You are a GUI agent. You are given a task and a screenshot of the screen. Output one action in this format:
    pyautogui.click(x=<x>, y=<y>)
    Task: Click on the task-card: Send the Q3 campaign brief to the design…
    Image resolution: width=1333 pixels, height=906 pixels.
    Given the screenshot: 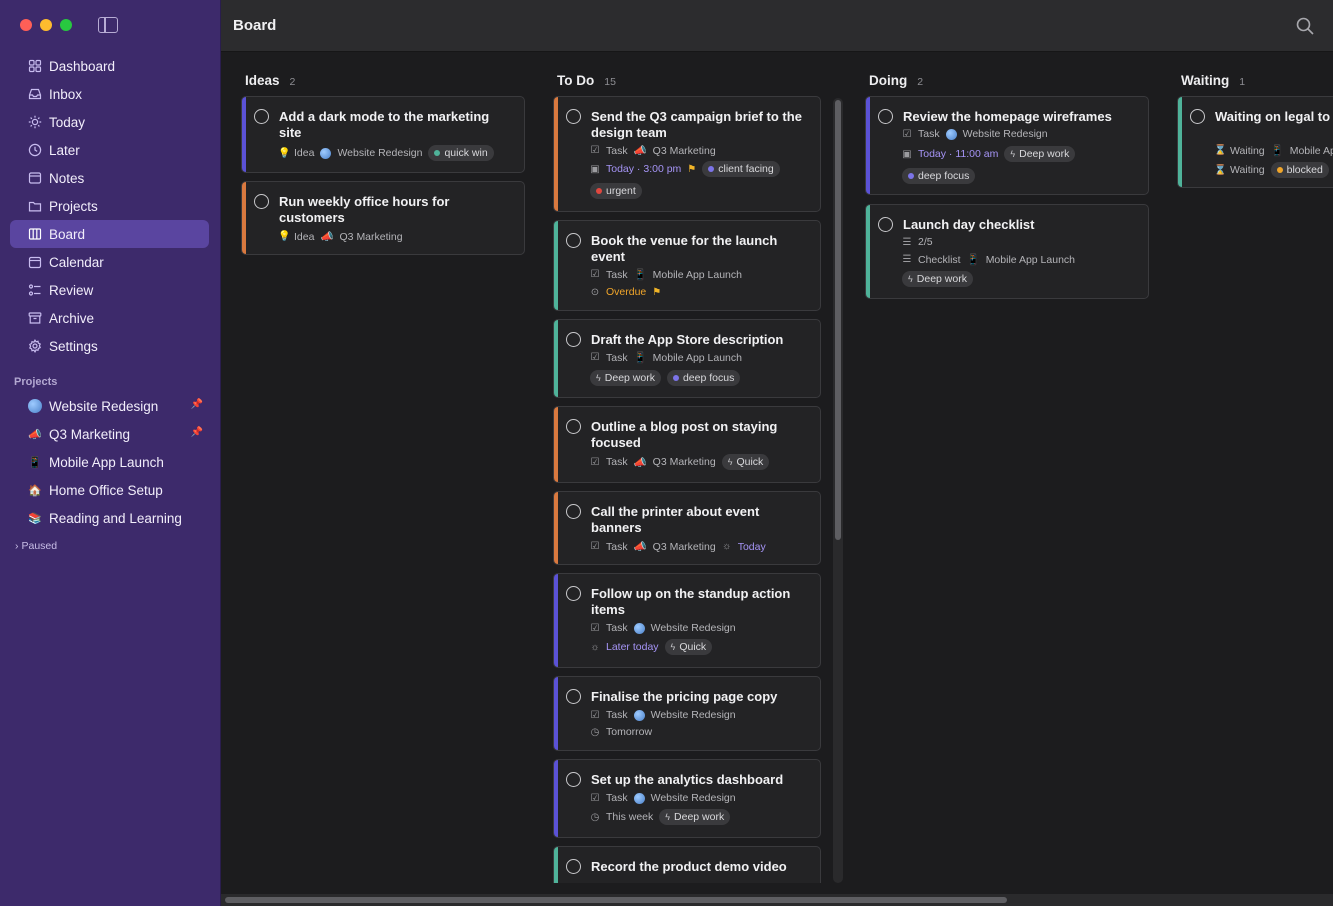 What is the action you would take?
    pyautogui.click(x=687, y=154)
    